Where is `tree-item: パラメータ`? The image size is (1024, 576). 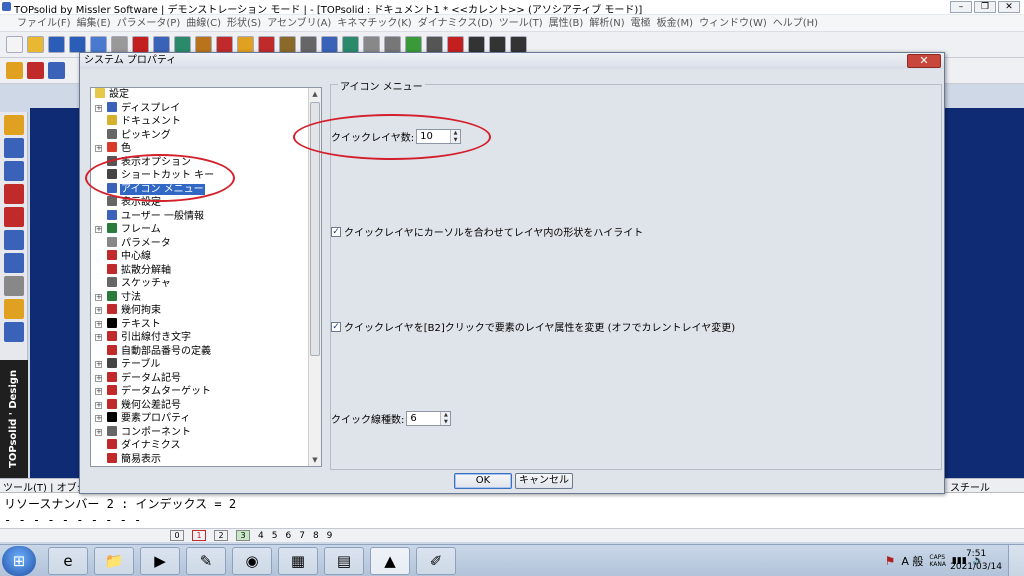 tree-item: パラメータ is located at coordinates (200, 243).